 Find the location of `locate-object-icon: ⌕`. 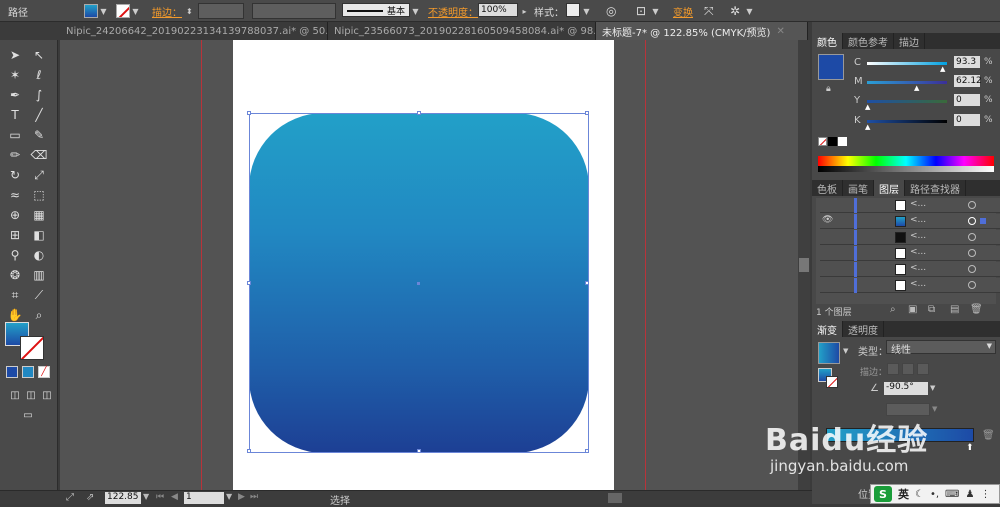

locate-object-icon: ⌕ is located at coordinates (893, 309).